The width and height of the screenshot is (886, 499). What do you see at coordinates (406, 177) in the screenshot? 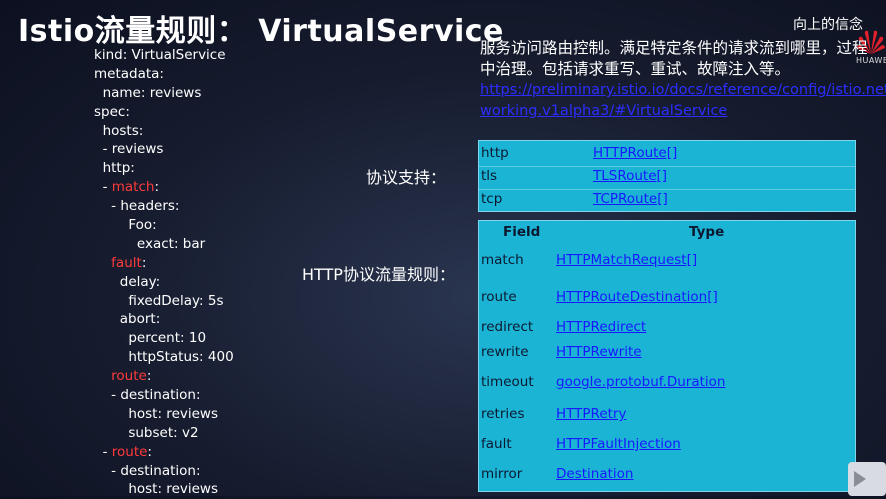
I see `protocol-support-label: 协议支持：` at bounding box center [406, 177].